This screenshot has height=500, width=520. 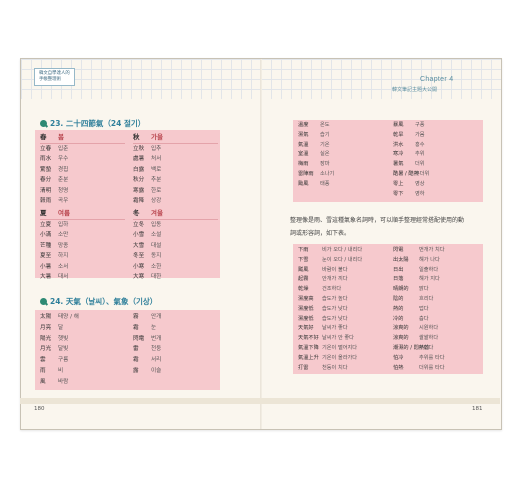 I want to click on summer-column: 夏 여름 立夏 입하 小滿 소만 芒種 망종 夏至 하지 小暑 소서 大暑 대서, so click(x=82, y=245).